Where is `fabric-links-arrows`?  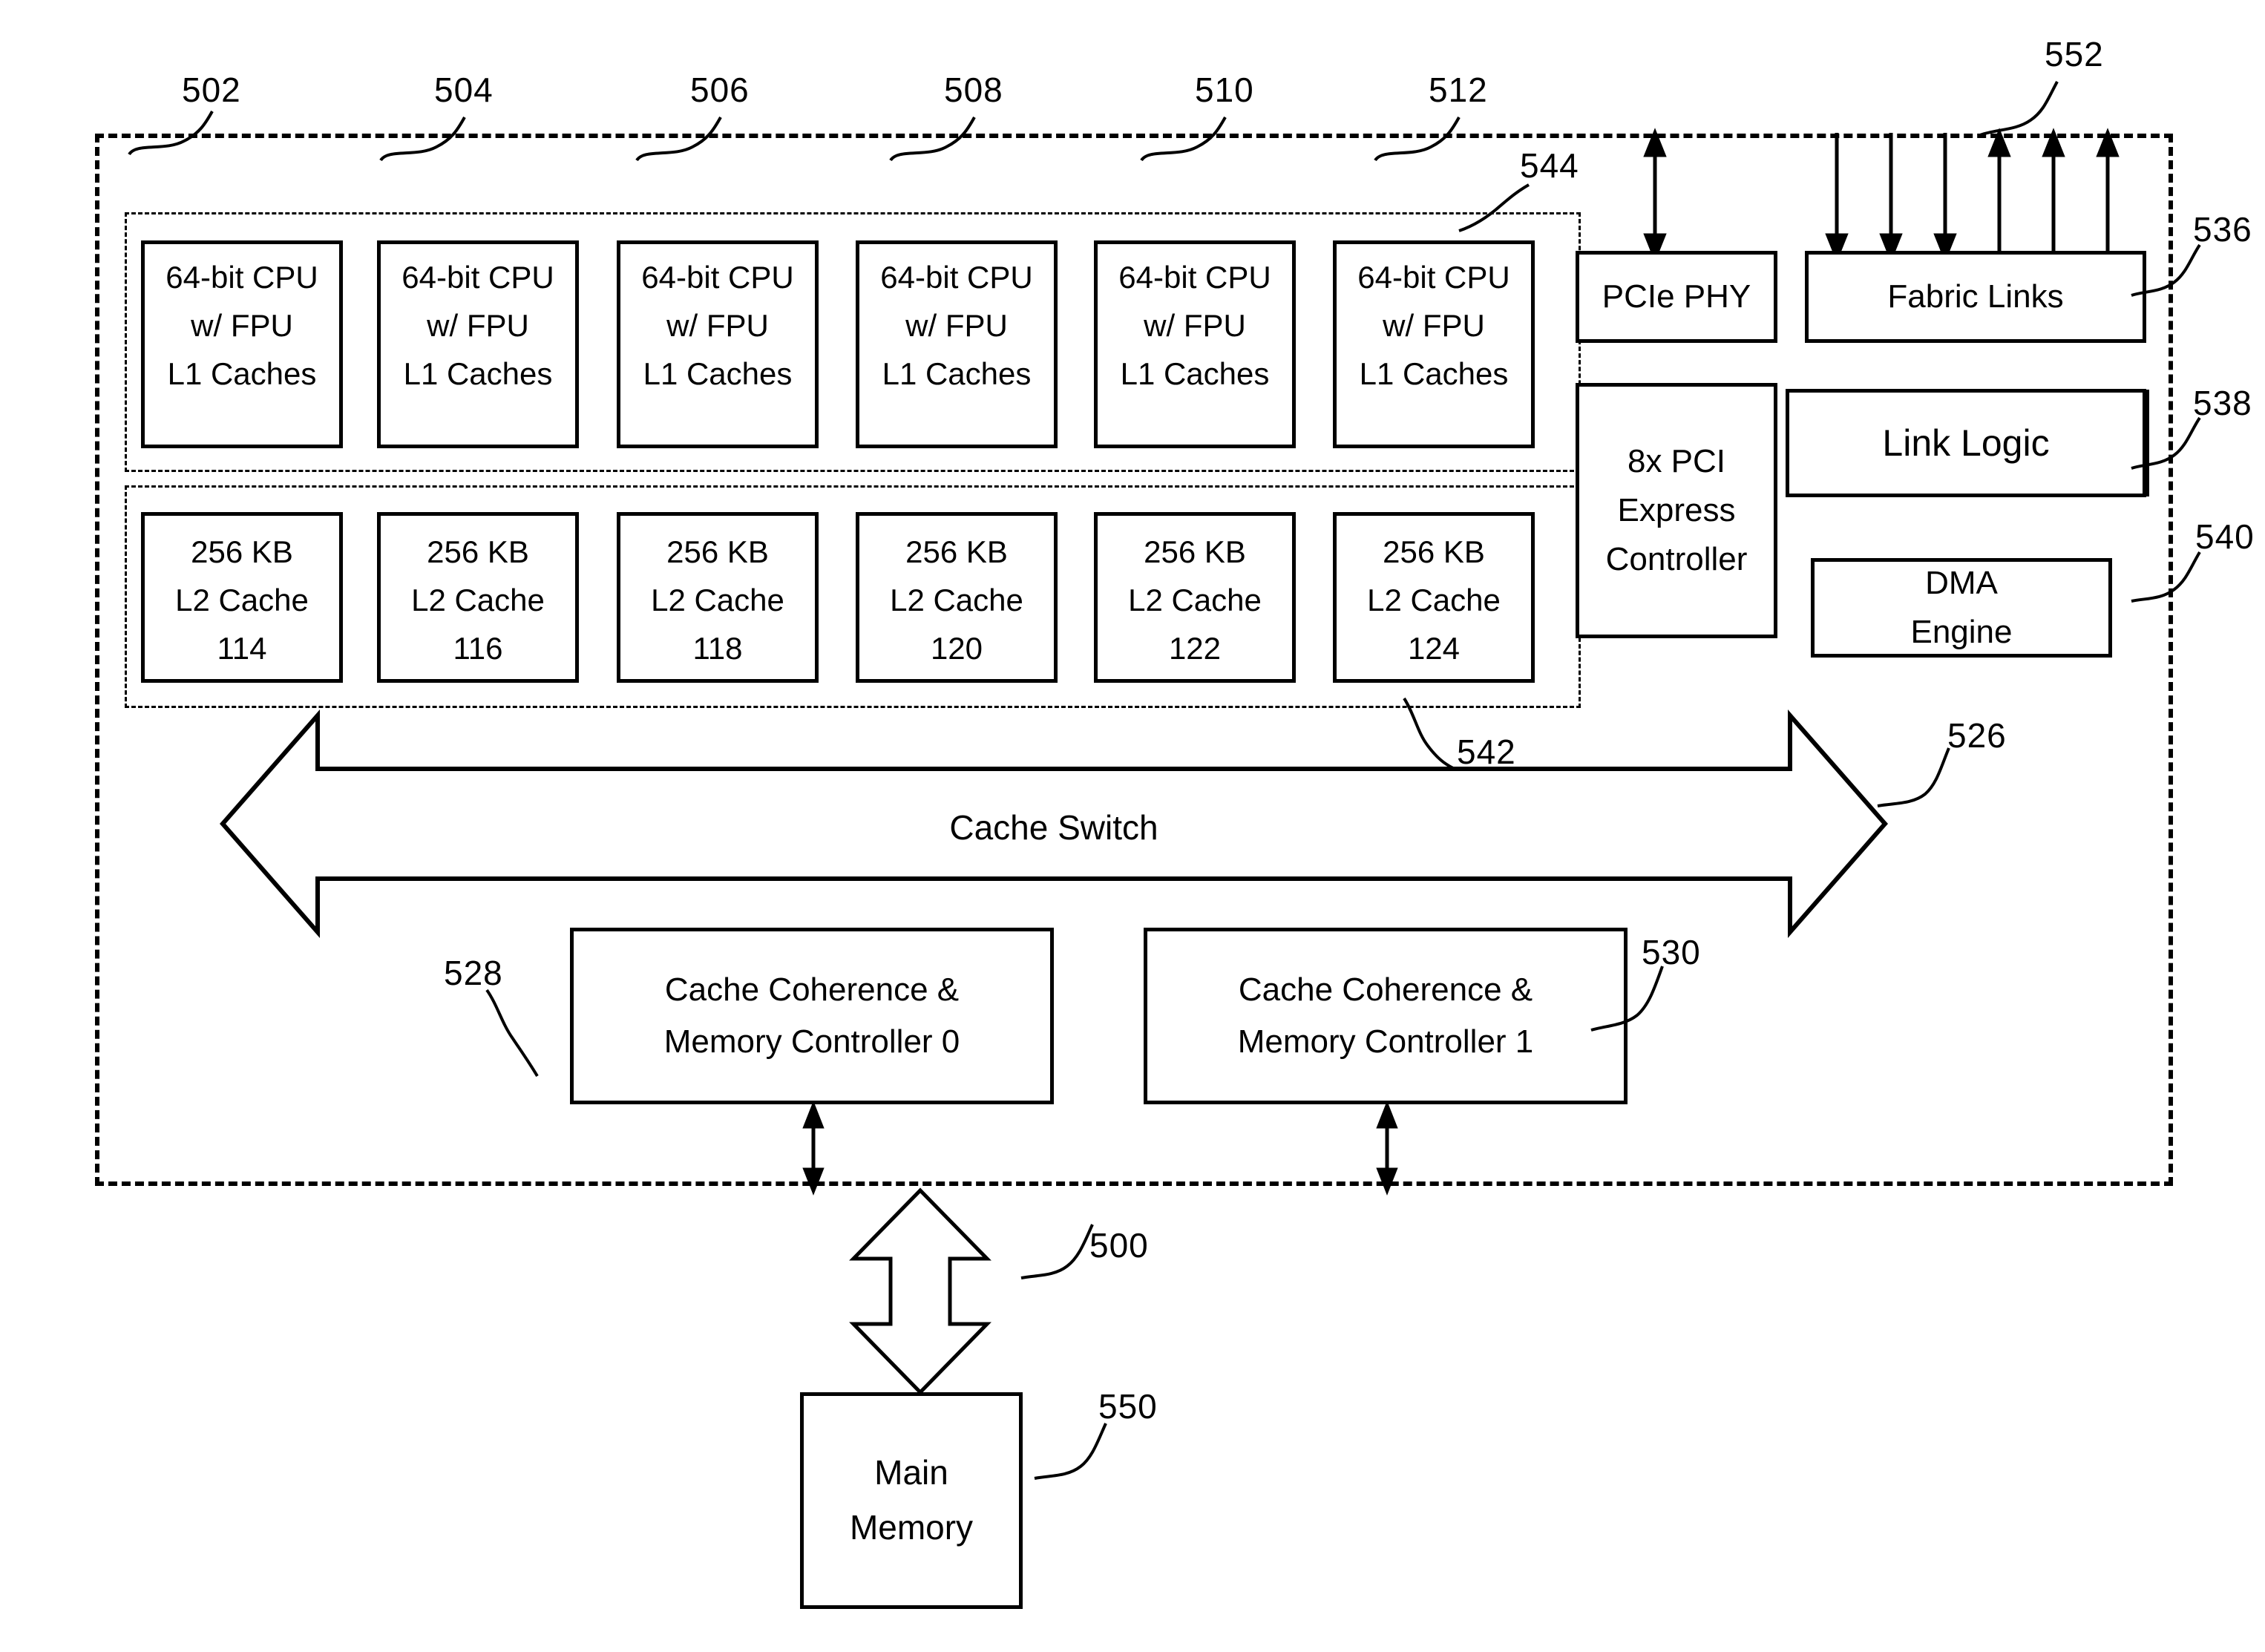 fabric-links-arrows is located at coordinates (1972, 195).